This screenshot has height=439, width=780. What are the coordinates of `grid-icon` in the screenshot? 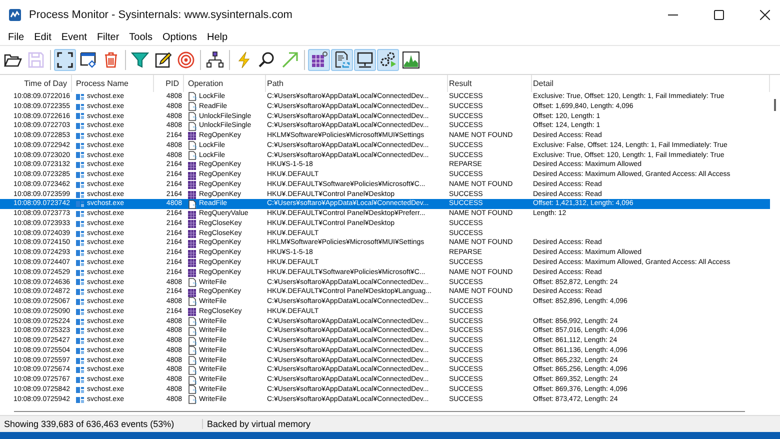 It's located at (319, 60).